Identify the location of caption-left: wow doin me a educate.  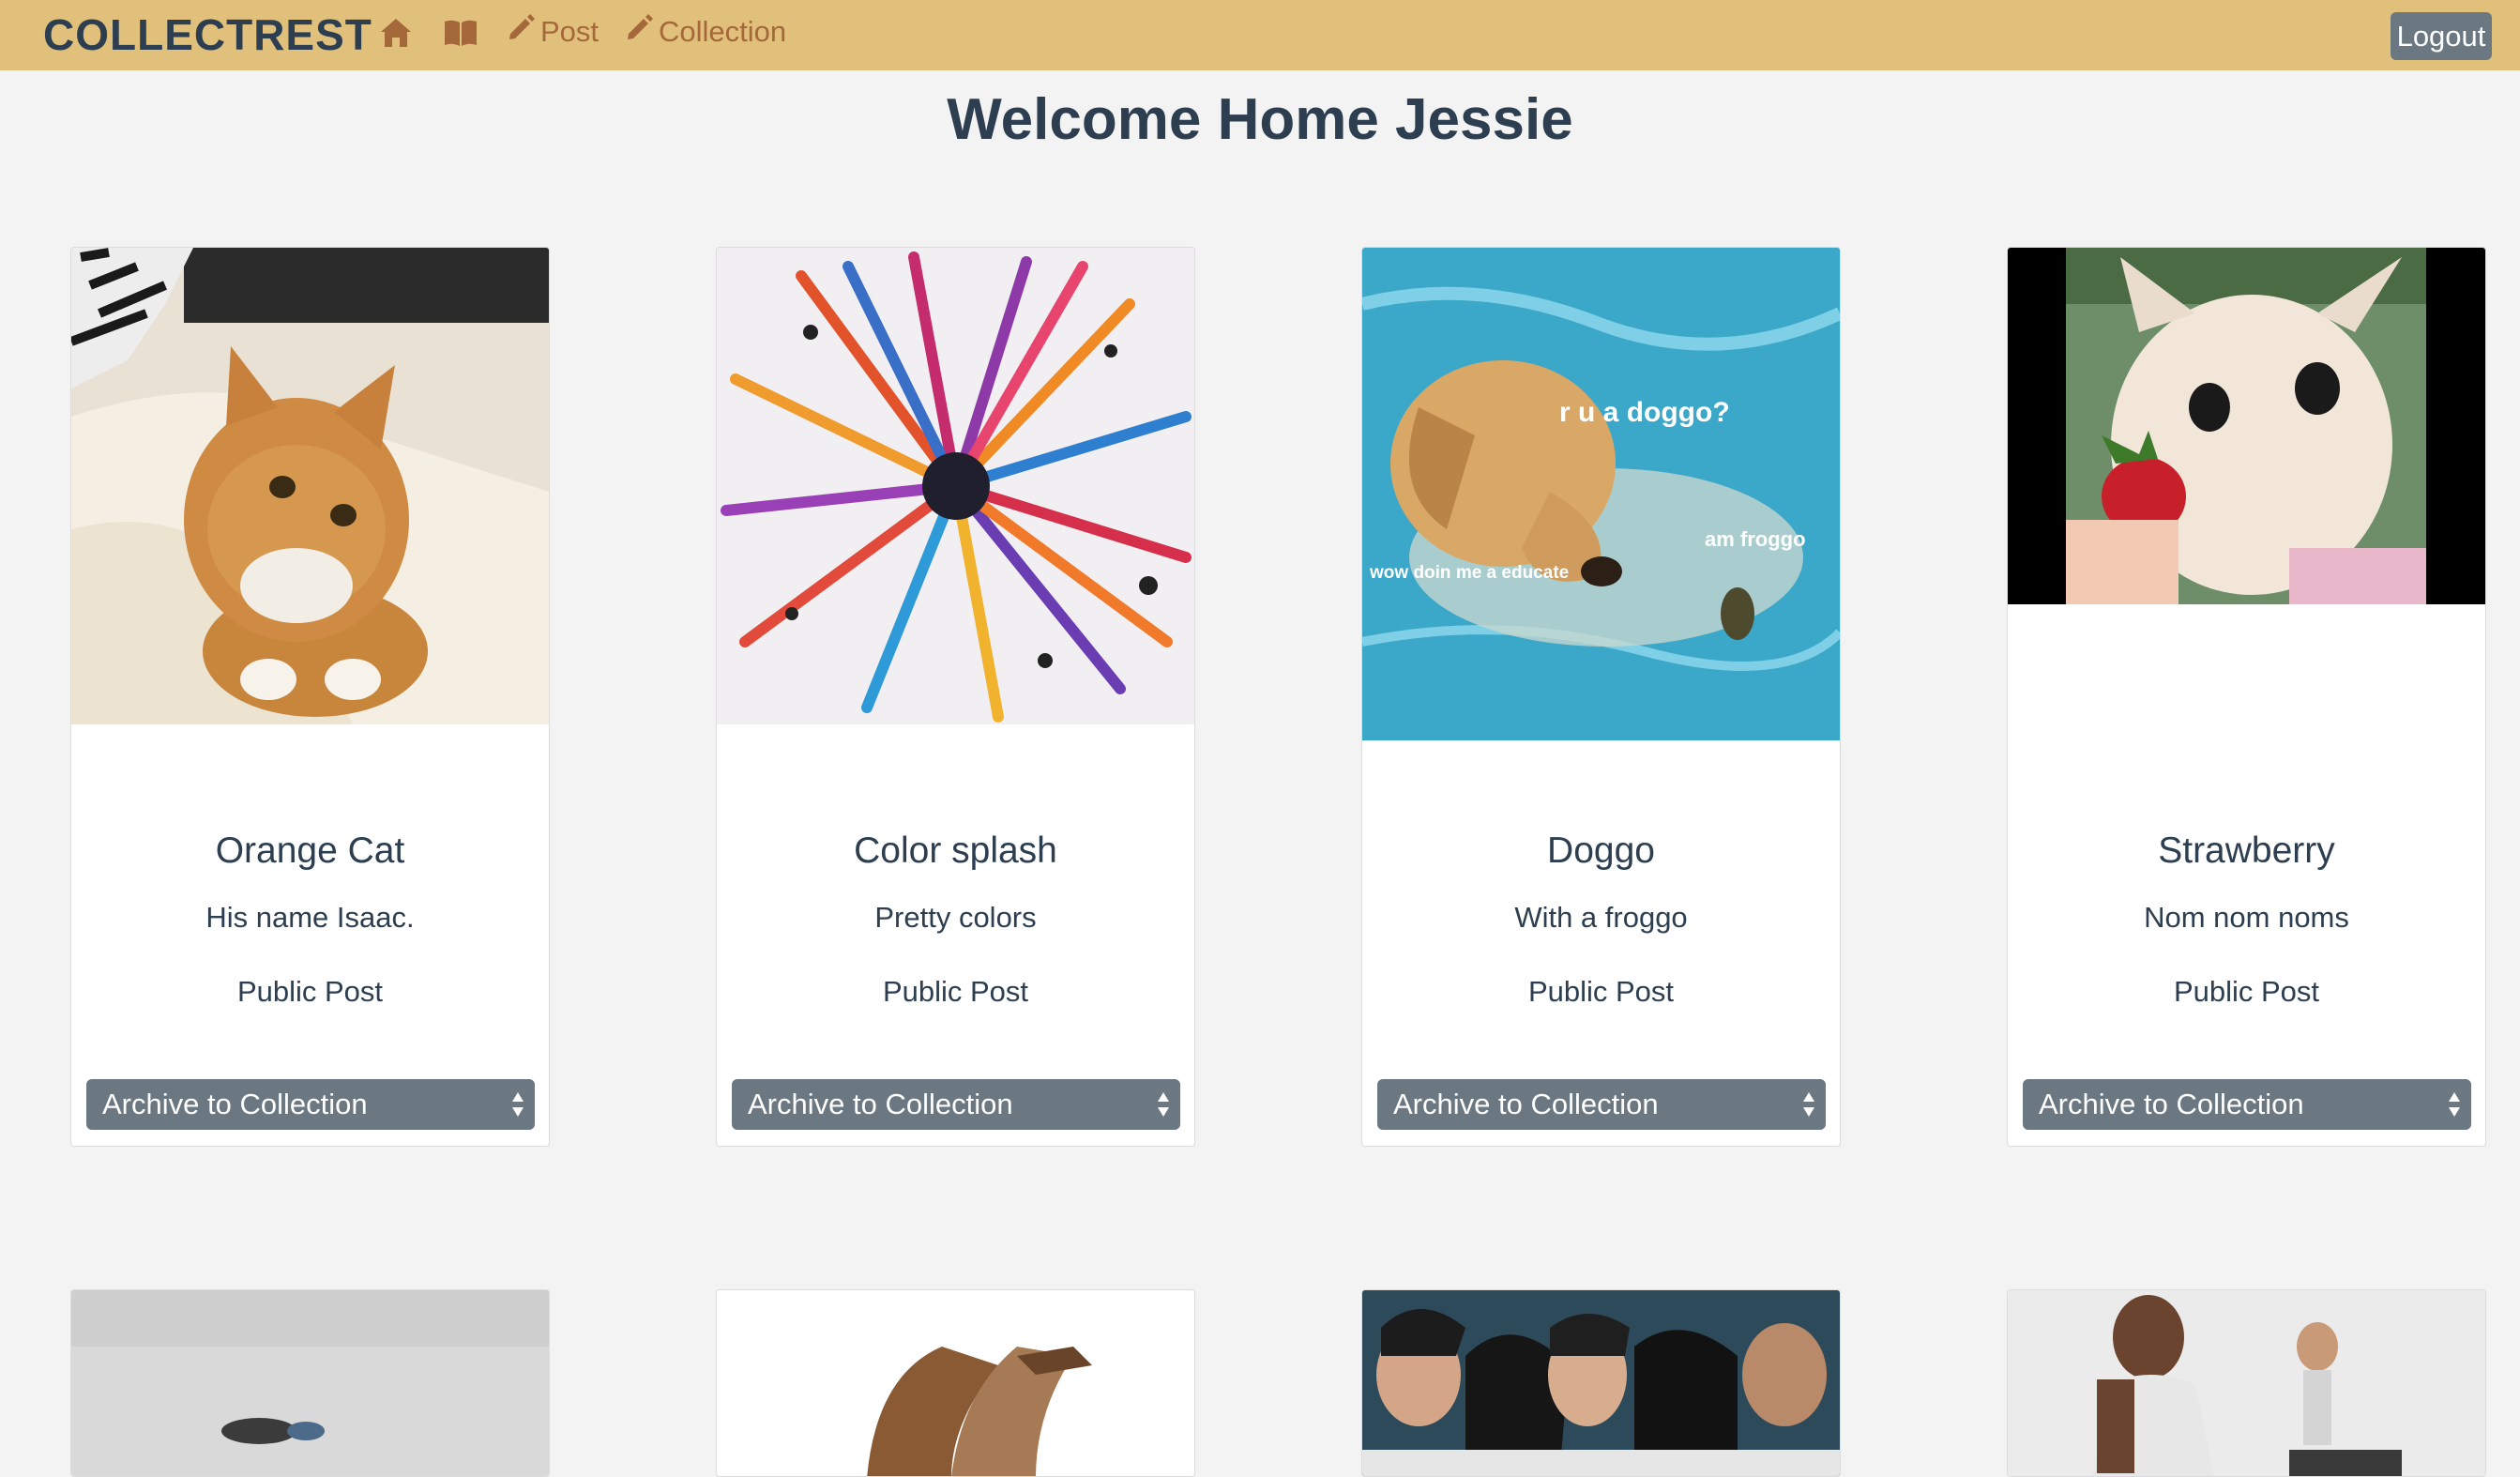
(1469, 573).